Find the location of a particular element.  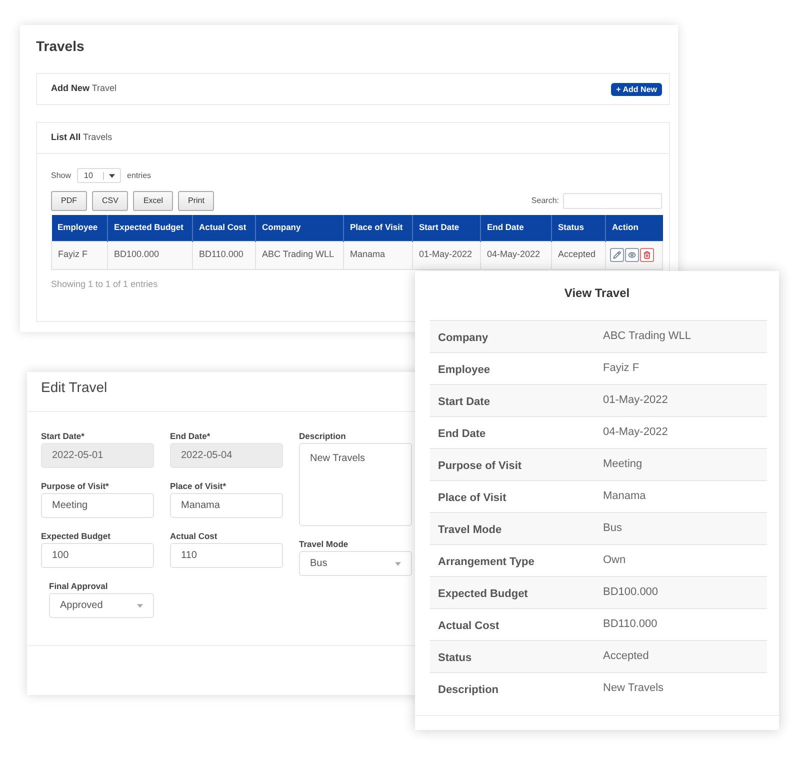

field-label: Actual Cost is located at coordinates (194, 536).